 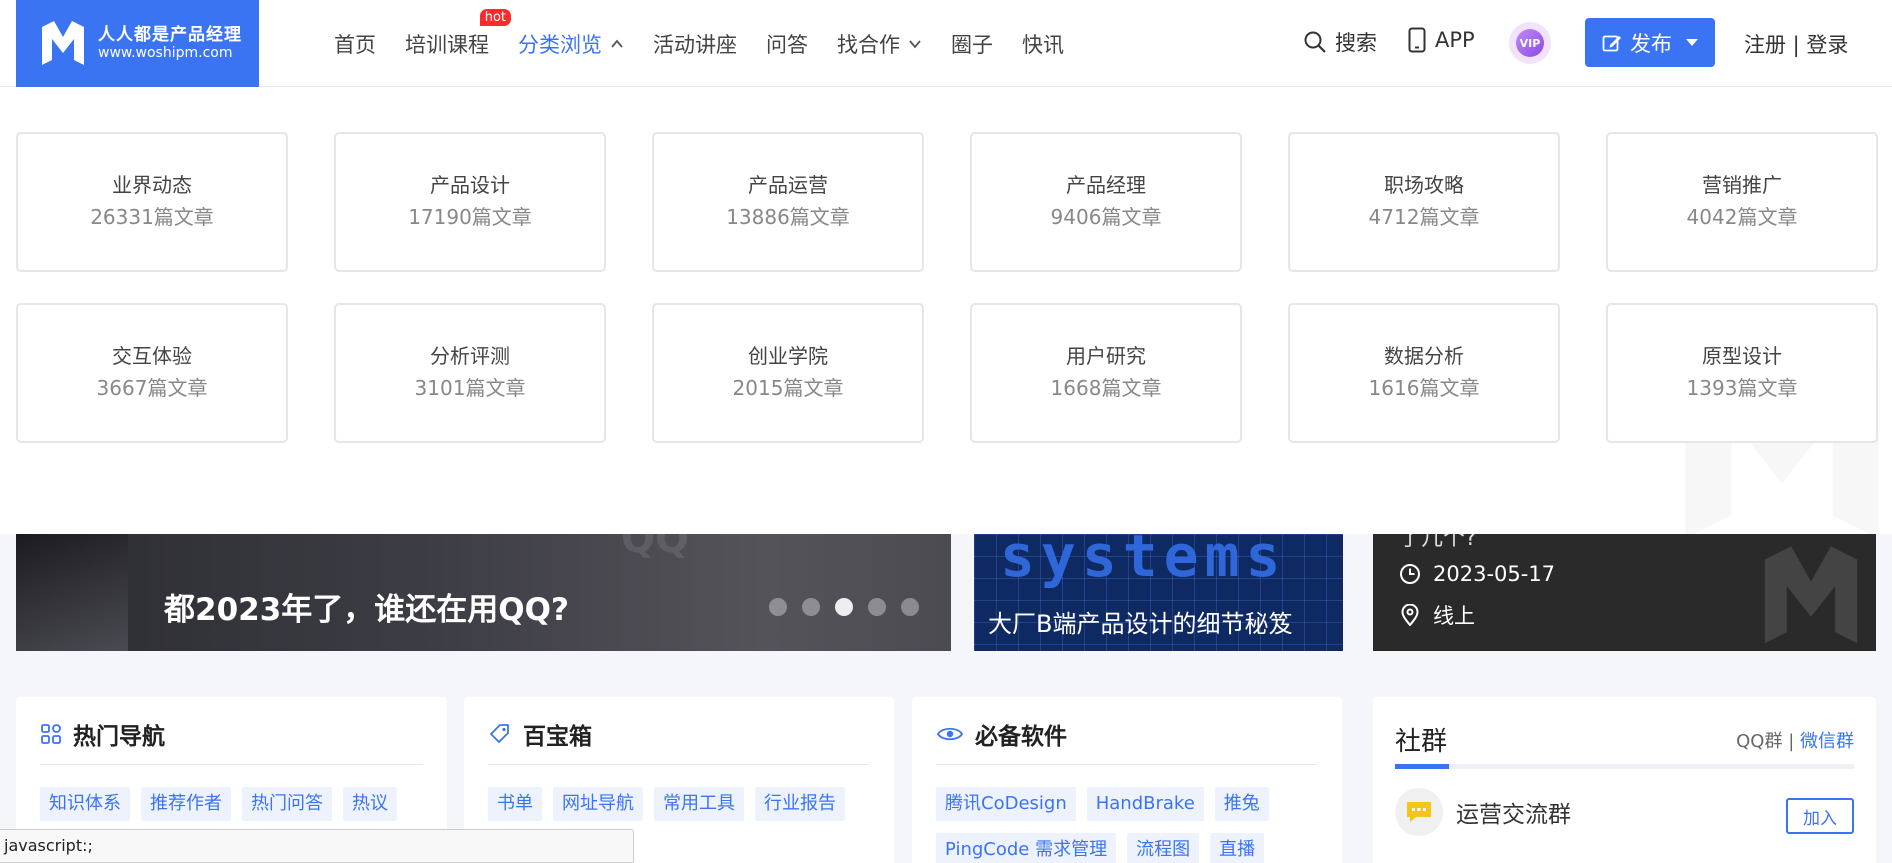 I want to click on edit-icon, so click(x=1611, y=43).